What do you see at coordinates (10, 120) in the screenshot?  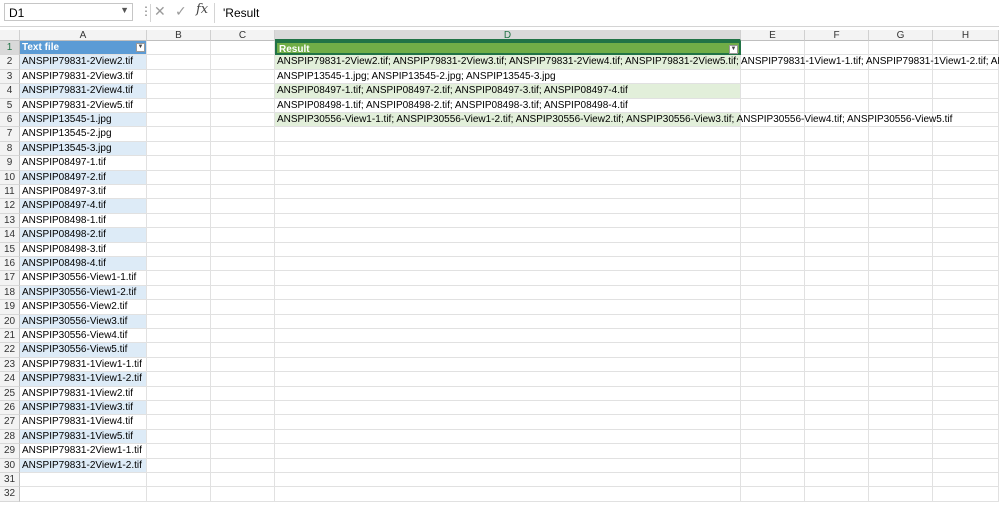 I see `row-header: 6` at bounding box center [10, 120].